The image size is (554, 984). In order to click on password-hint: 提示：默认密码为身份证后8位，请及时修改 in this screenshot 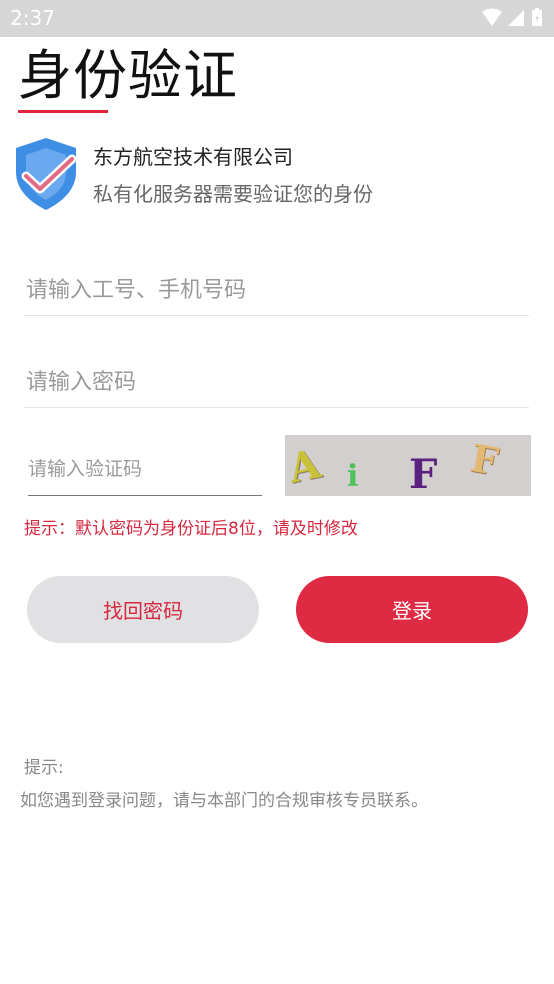, I will do `click(191, 529)`.